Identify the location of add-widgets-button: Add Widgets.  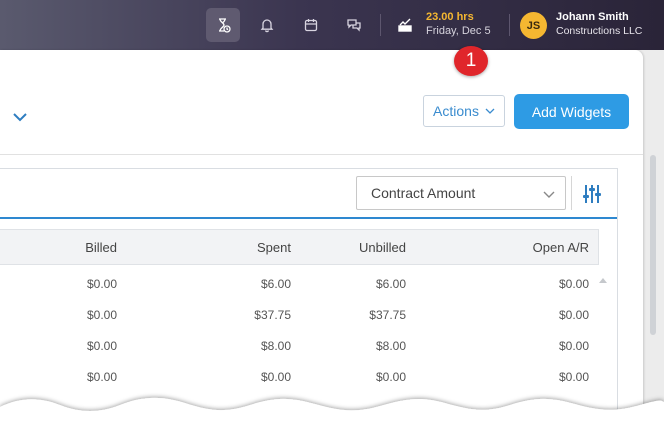
(571, 111).